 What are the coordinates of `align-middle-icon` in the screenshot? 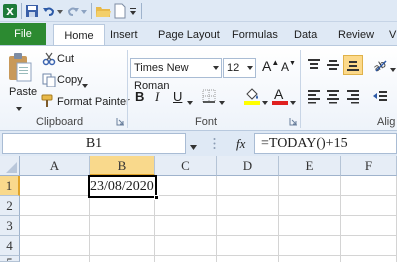 It's located at (333, 65).